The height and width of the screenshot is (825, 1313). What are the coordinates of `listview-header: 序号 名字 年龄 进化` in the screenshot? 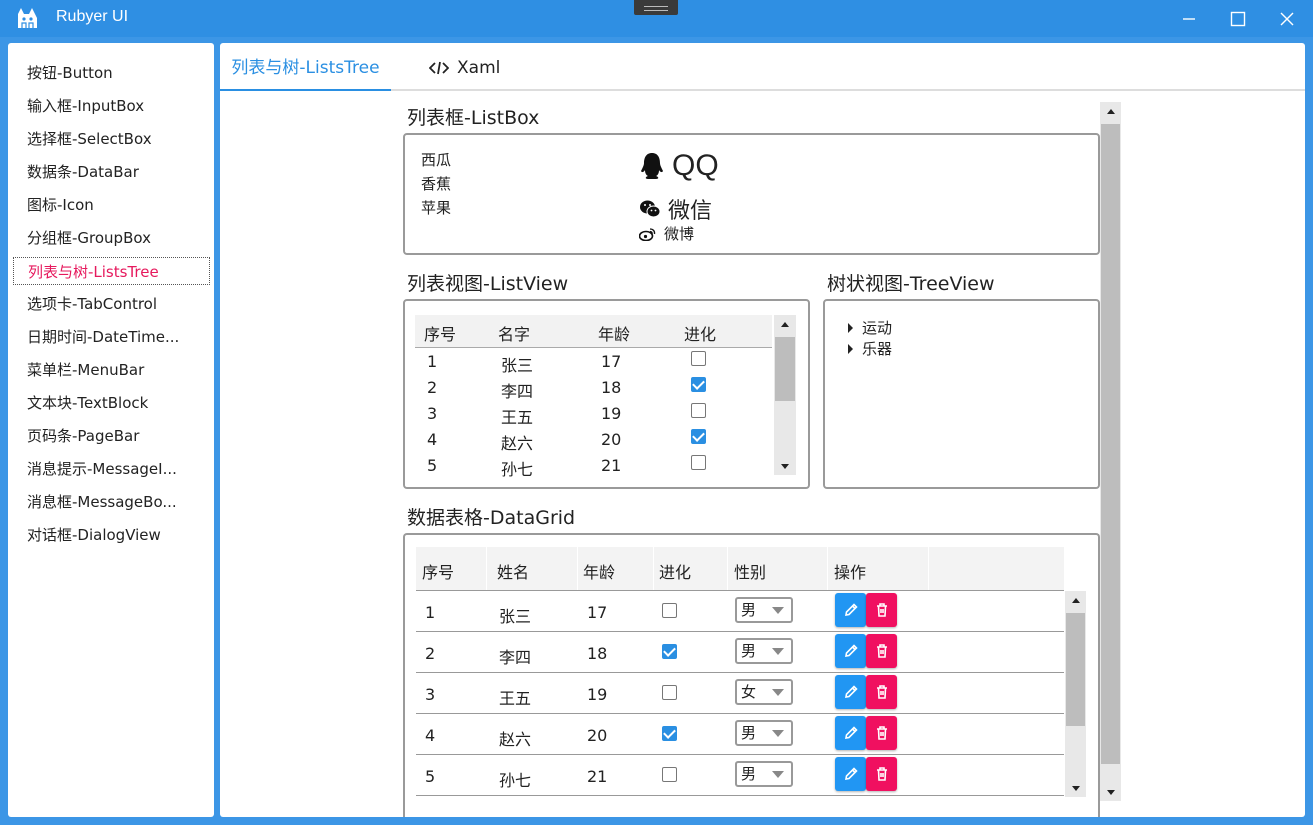 It's located at (593, 331).